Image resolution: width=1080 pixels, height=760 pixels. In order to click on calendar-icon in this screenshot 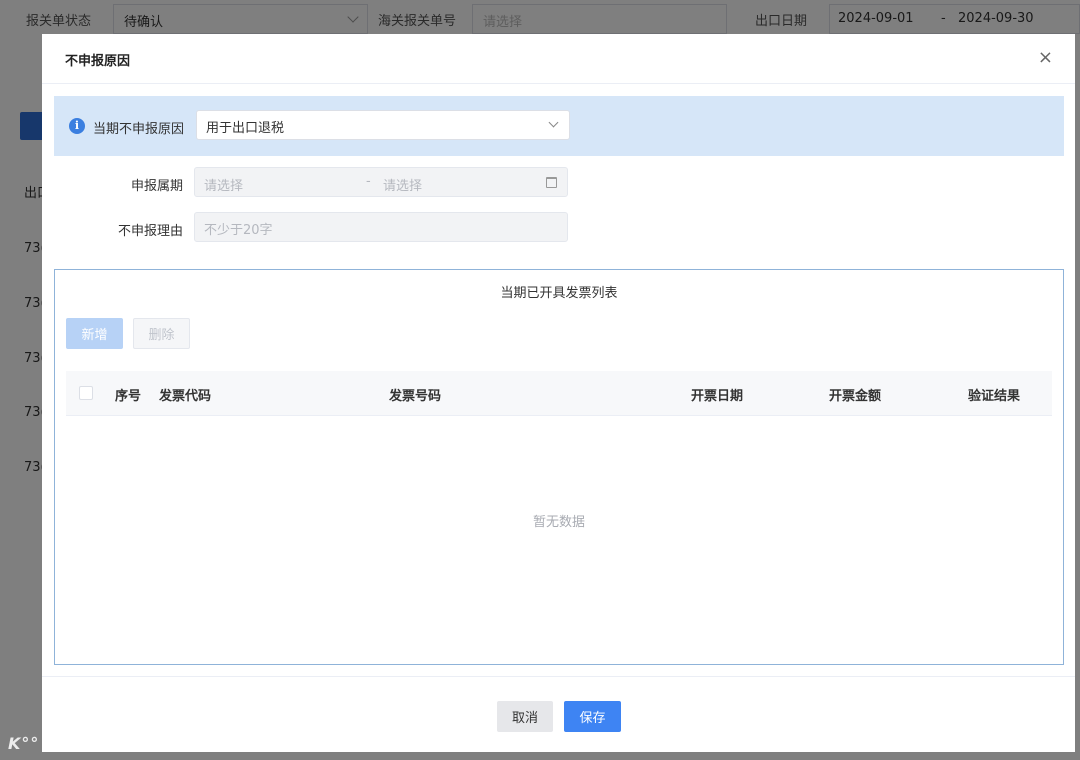, I will do `click(551, 182)`.